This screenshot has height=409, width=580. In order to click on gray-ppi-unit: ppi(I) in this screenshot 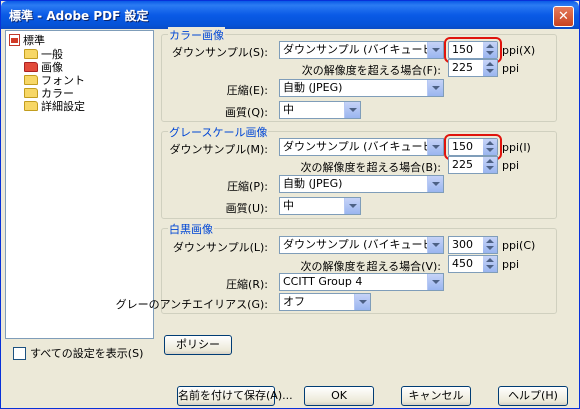, I will do `click(516, 147)`.